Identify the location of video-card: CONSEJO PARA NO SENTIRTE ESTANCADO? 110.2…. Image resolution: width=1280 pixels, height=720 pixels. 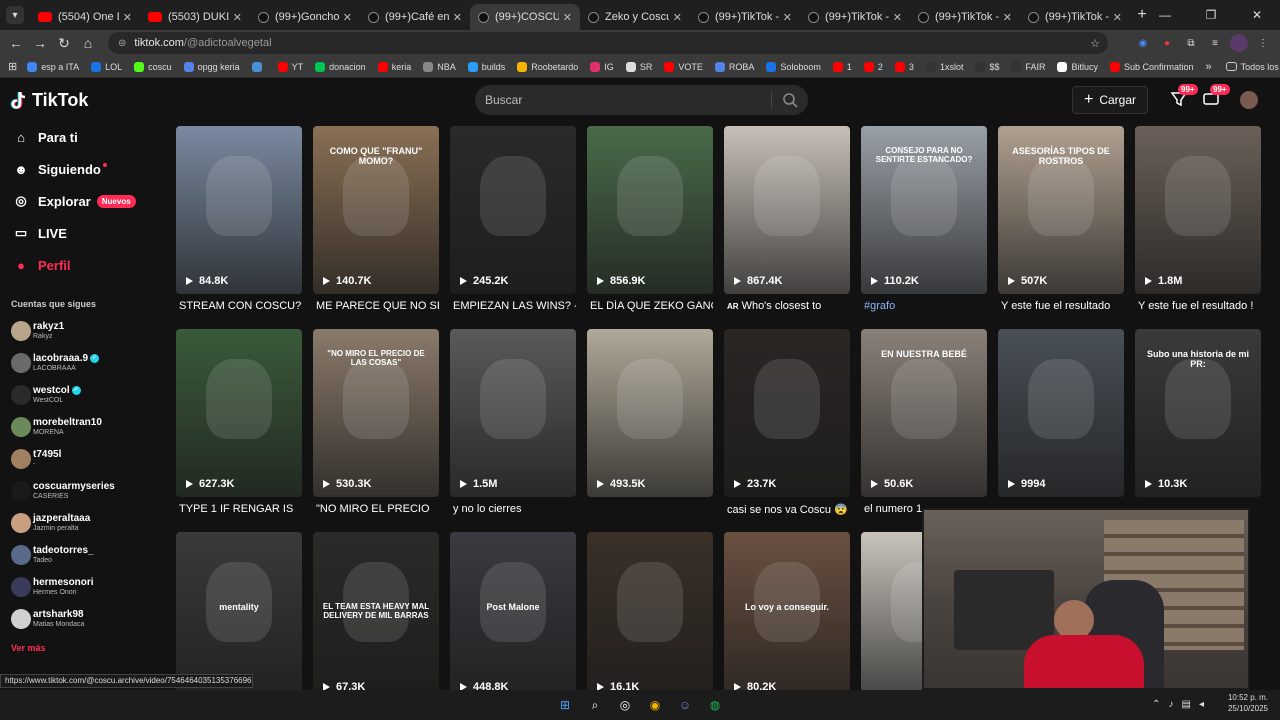
(924, 219).